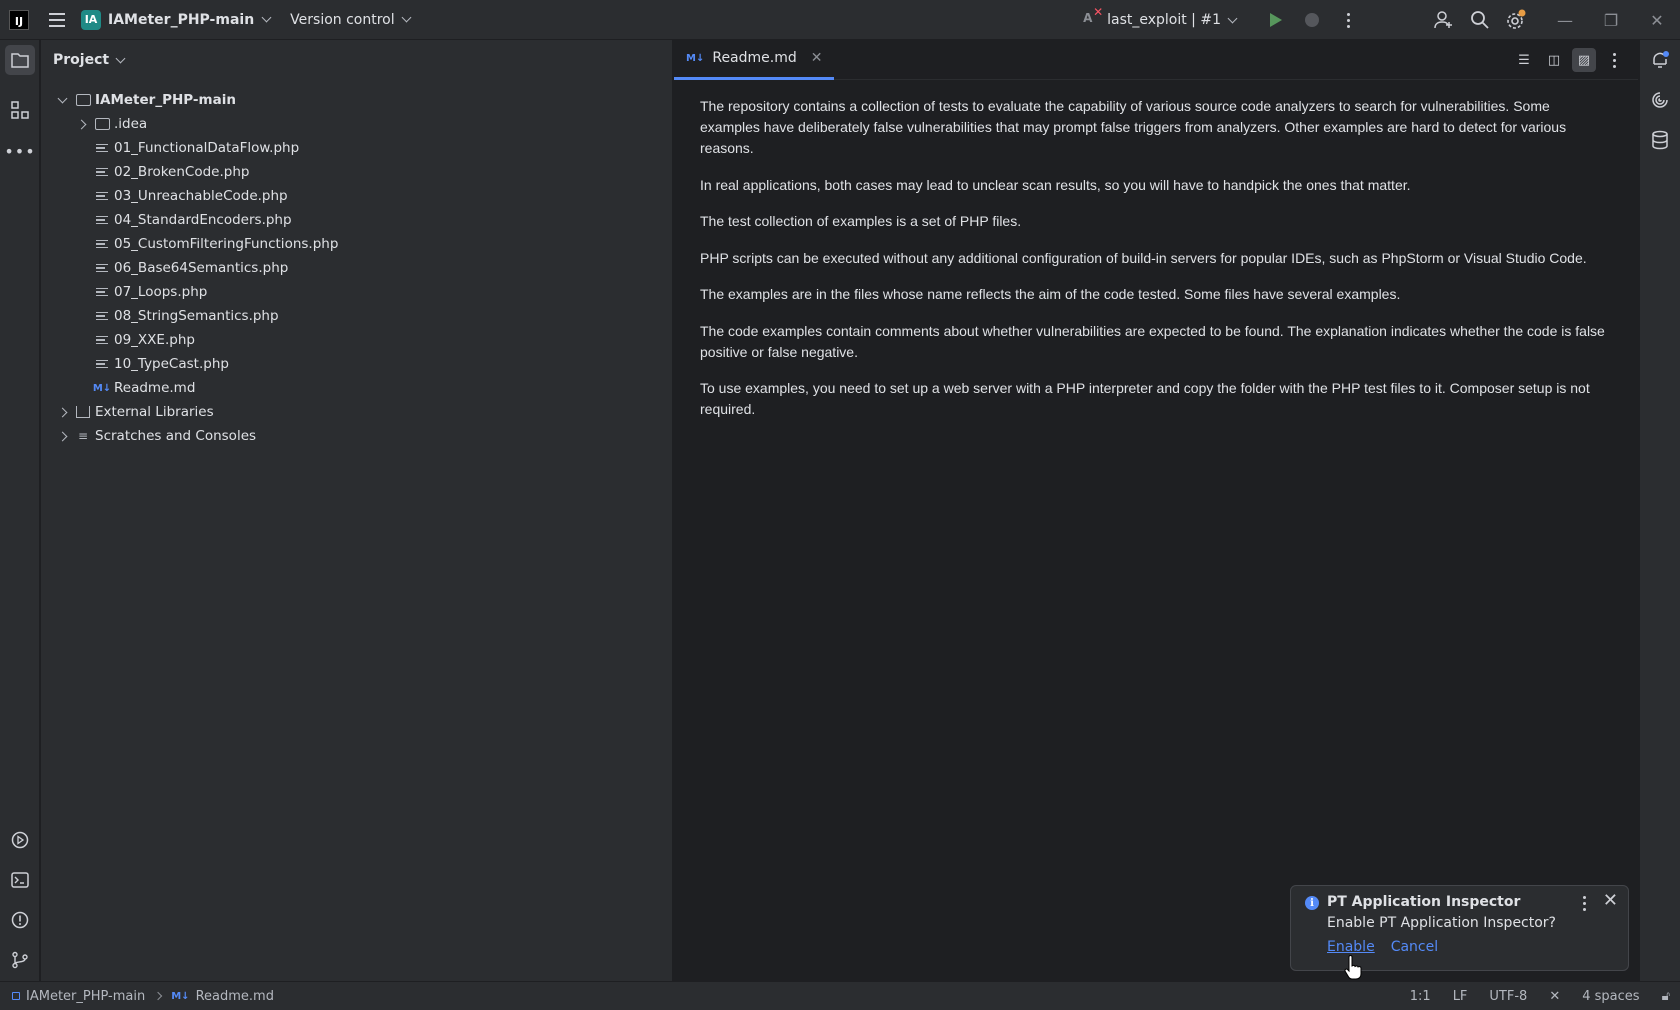 The image size is (1680, 1010). Describe the element at coordinates (356, 100) in the screenshot. I see `tree-node-root: IAMeter_PHP-main` at that location.